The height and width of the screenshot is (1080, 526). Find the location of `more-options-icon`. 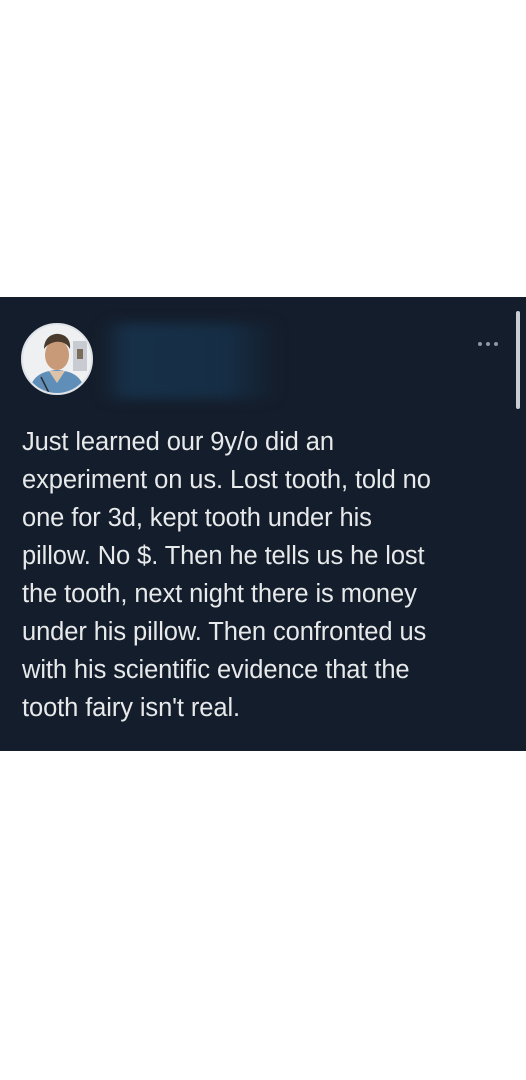

more-options-icon is located at coordinates (488, 344).